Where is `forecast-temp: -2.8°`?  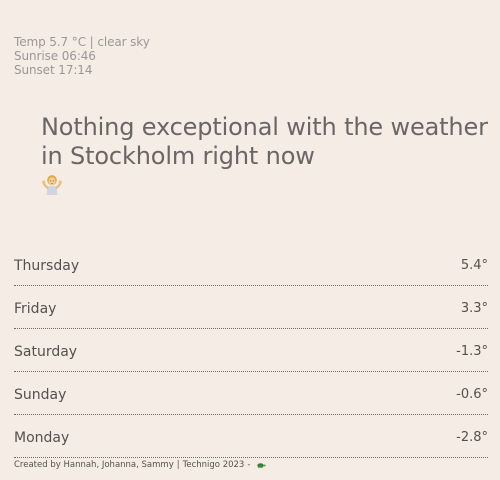 forecast-temp: -2.8° is located at coordinates (472, 437).